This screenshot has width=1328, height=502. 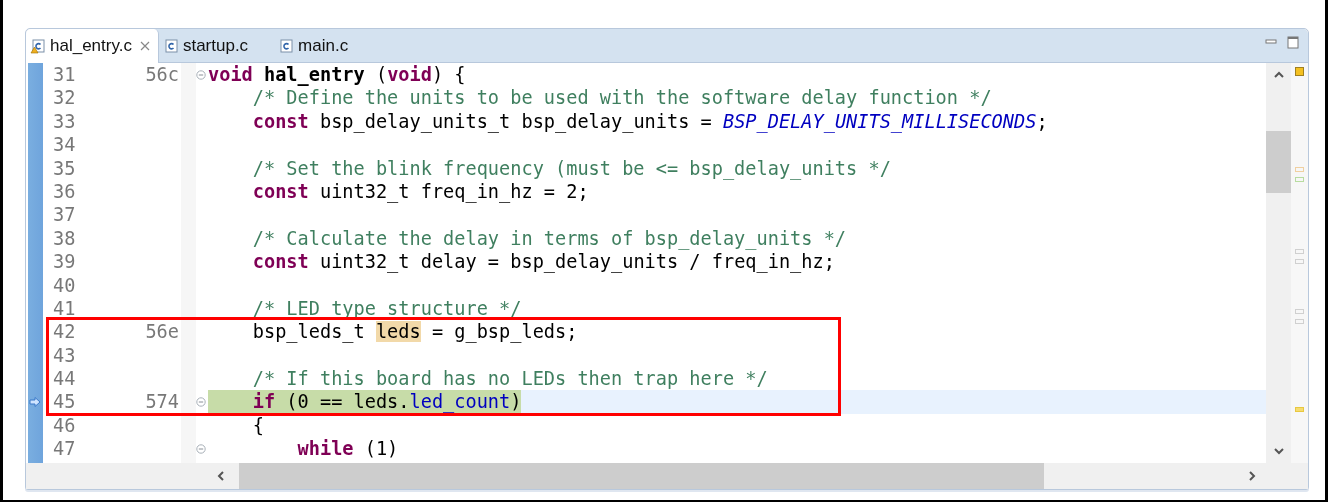 What do you see at coordinates (64, 308) in the screenshot?
I see `line-number: 41` at bounding box center [64, 308].